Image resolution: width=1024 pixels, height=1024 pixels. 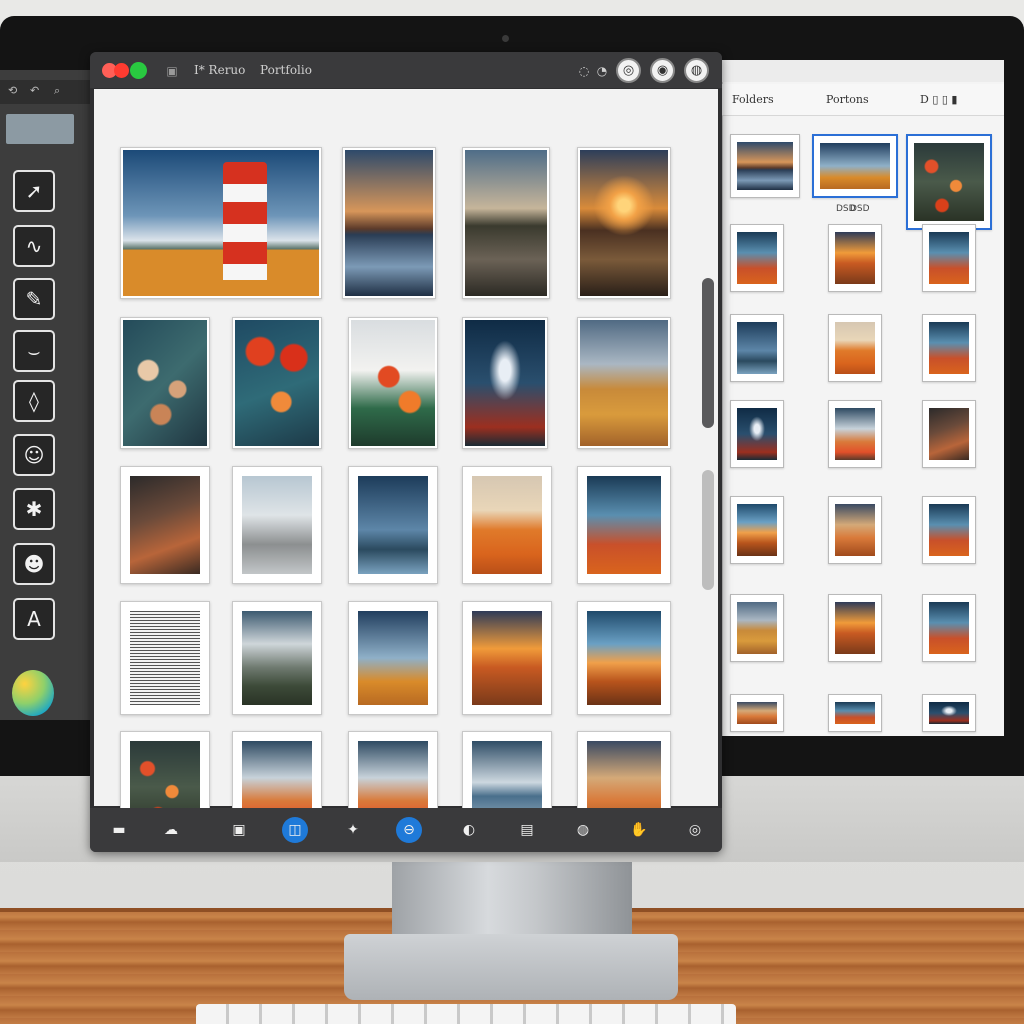 I want to click on info-icon: ◔, so click(x=602, y=71).